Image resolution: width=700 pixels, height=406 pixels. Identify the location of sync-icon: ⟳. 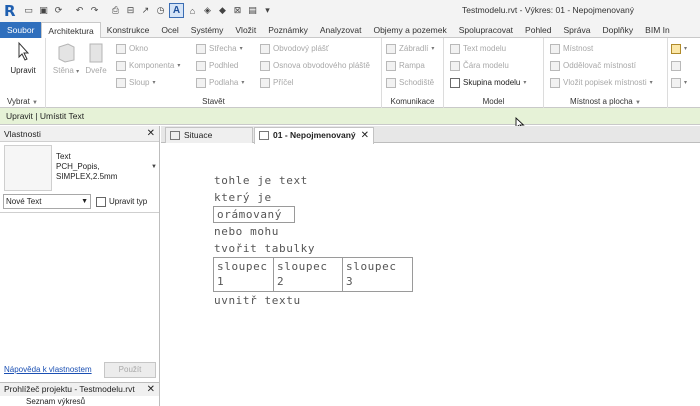
(58, 10).